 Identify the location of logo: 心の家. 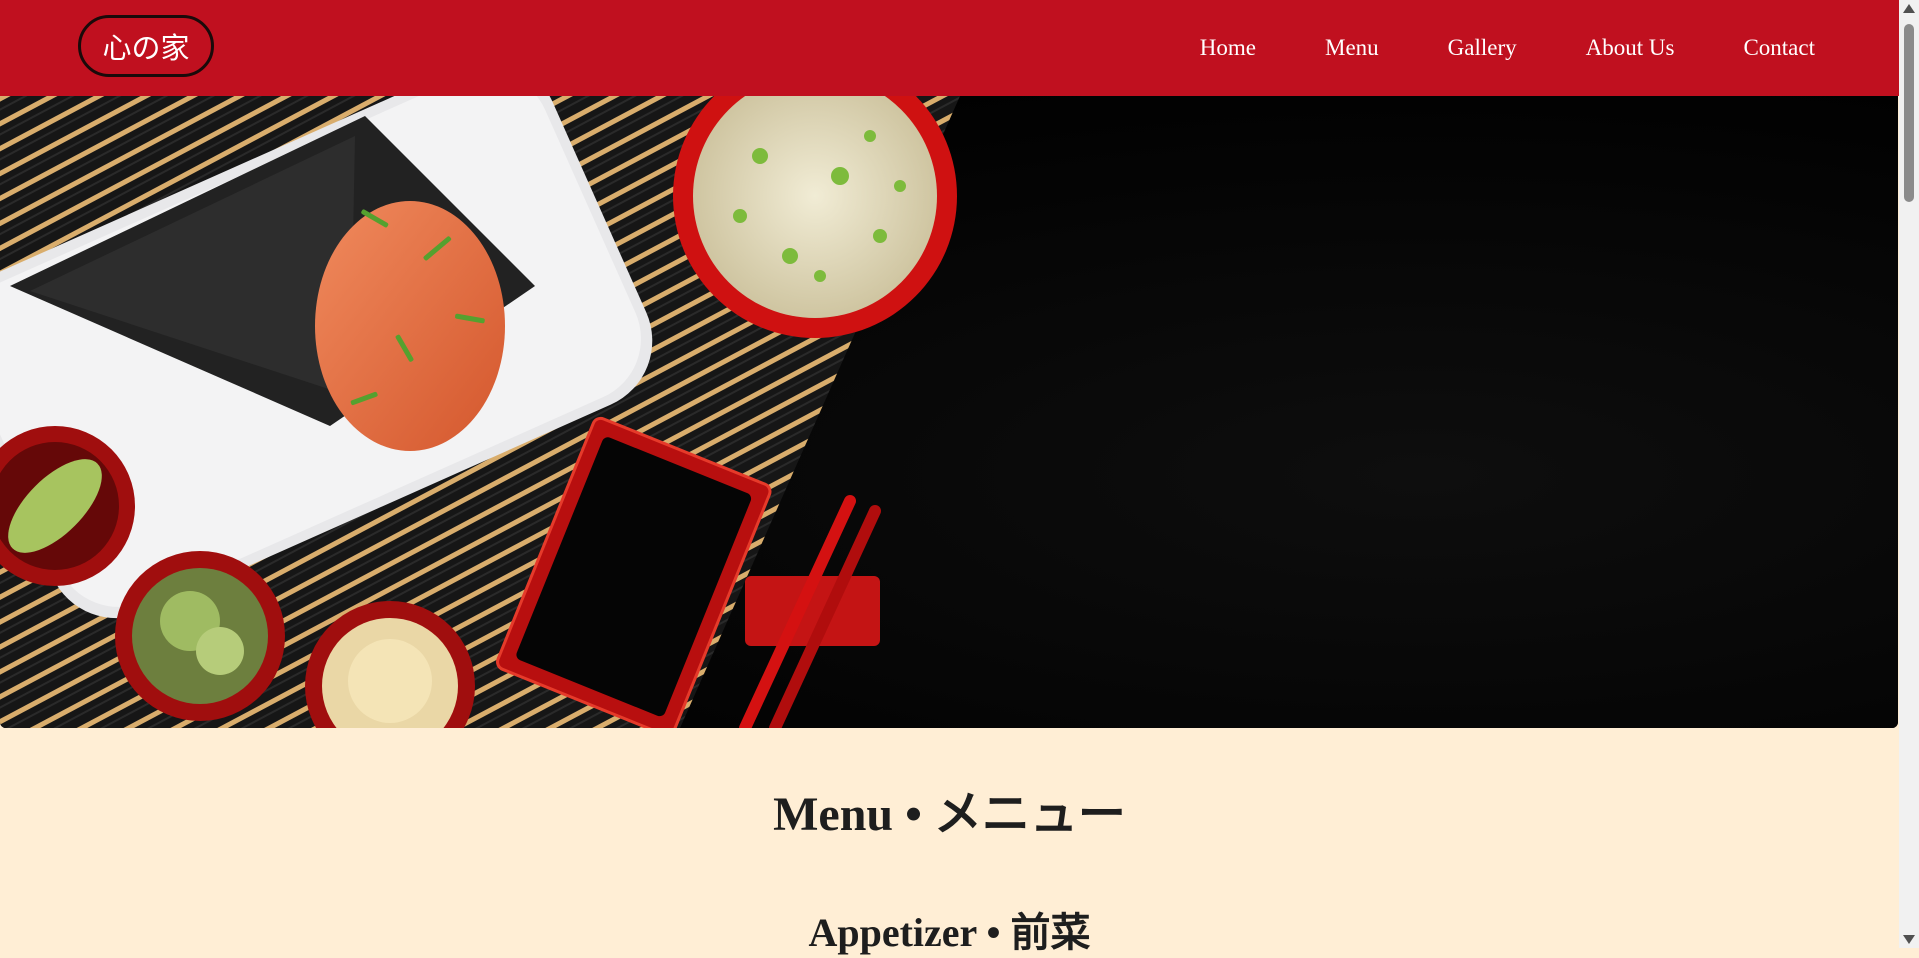
(146, 46).